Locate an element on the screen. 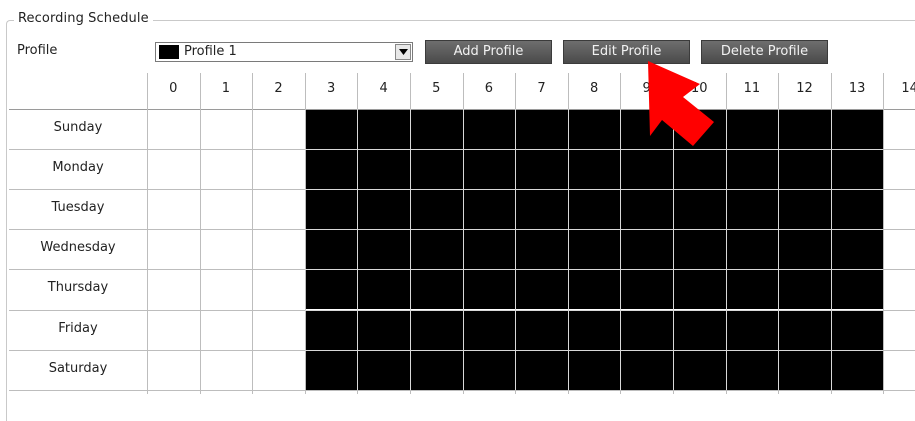  chevron-down-icon is located at coordinates (403, 52).